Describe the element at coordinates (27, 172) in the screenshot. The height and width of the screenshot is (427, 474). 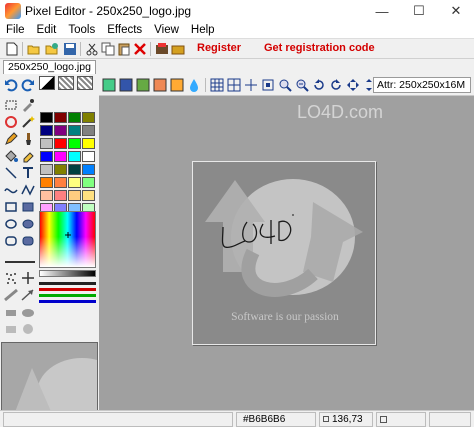
I see `text-tool-icon` at that location.